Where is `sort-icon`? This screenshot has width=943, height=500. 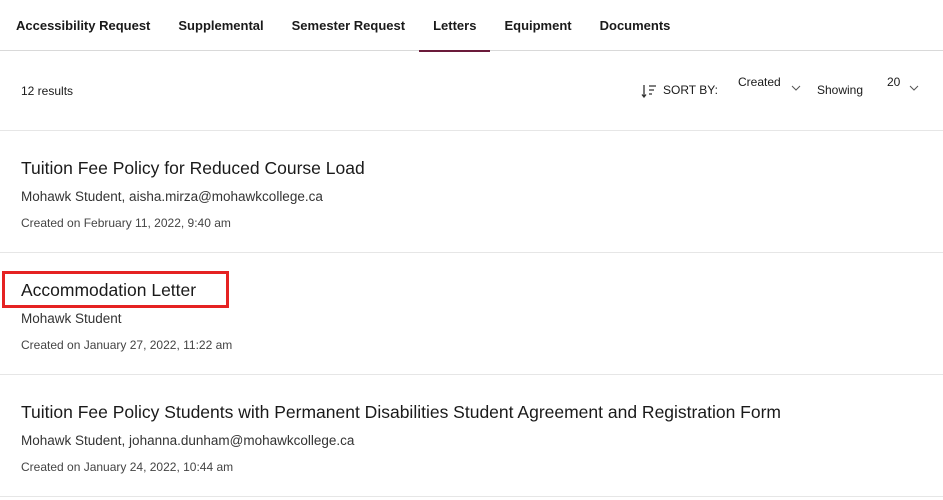
sort-icon is located at coordinates (649, 91).